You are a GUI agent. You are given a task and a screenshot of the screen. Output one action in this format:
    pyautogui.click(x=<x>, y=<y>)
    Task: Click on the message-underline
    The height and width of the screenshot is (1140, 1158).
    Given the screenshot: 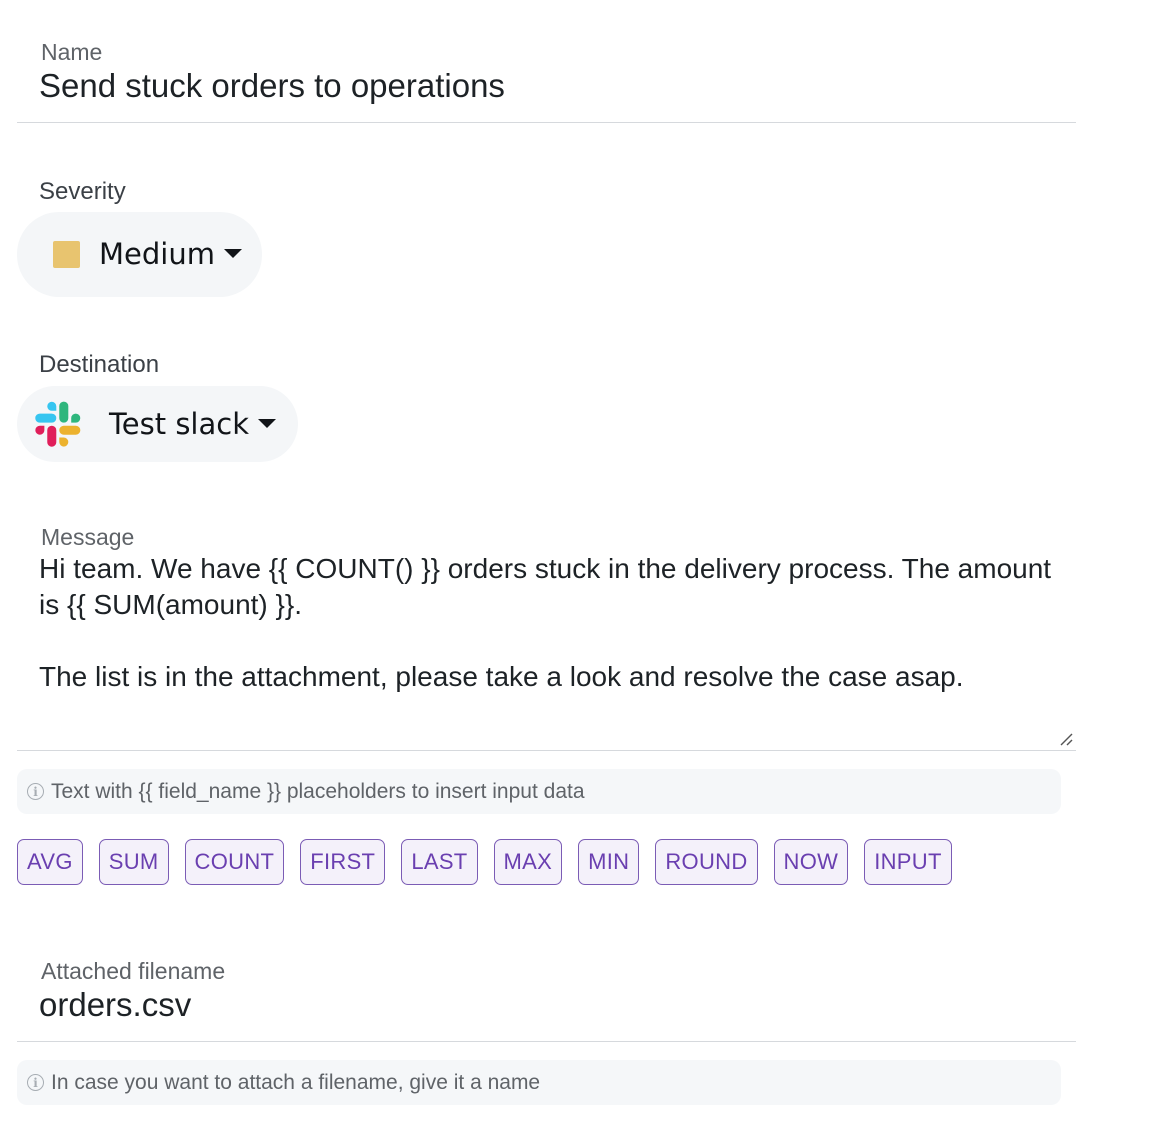 What is the action you would take?
    pyautogui.click(x=546, y=750)
    